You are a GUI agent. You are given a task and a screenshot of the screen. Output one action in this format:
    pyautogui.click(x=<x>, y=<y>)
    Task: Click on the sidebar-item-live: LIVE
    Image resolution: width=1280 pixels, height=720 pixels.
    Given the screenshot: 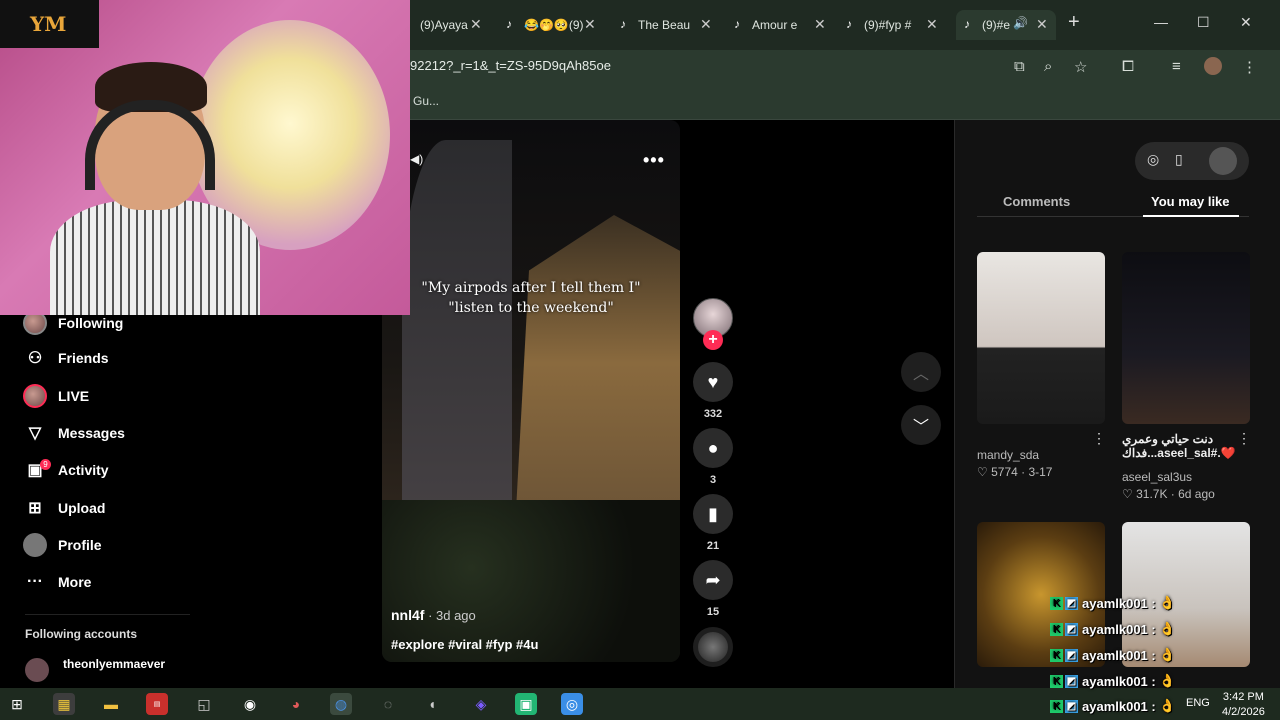 What is the action you would take?
    pyautogui.click(x=55, y=396)
    